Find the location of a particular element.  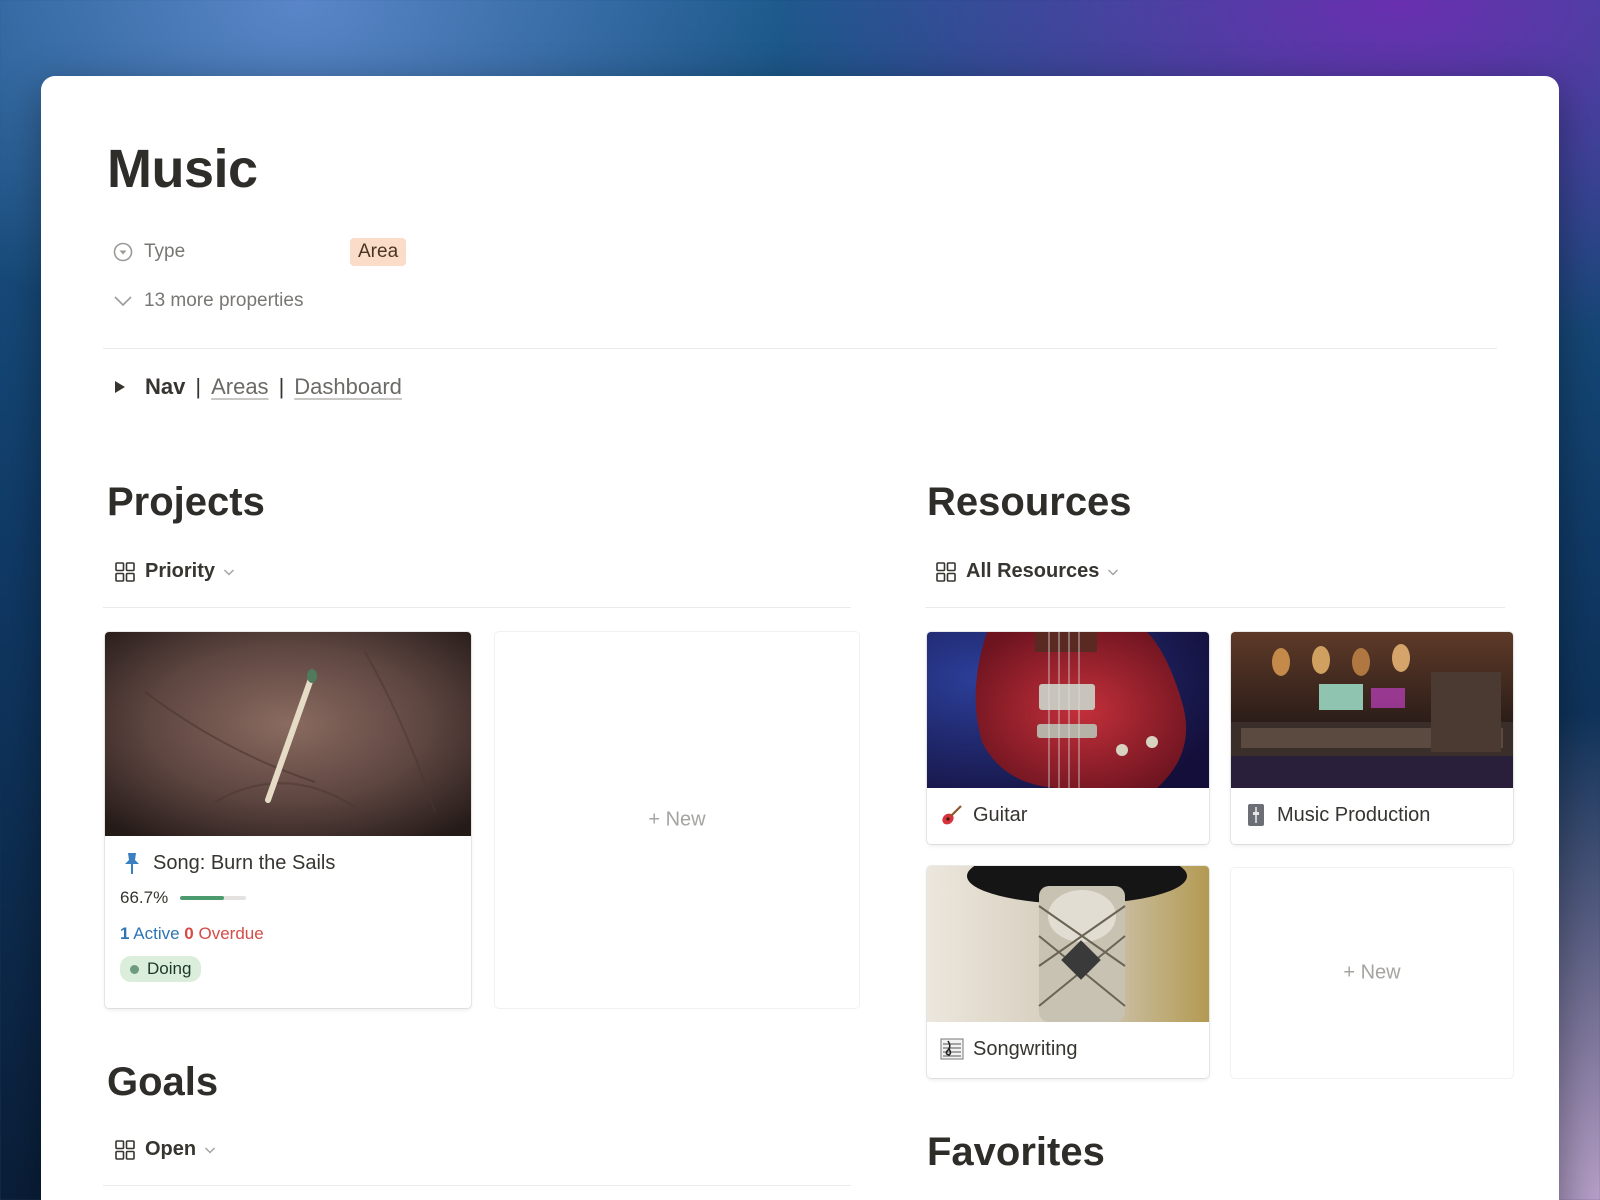

projects-new-card: + New is located at coordinates (677, 820).